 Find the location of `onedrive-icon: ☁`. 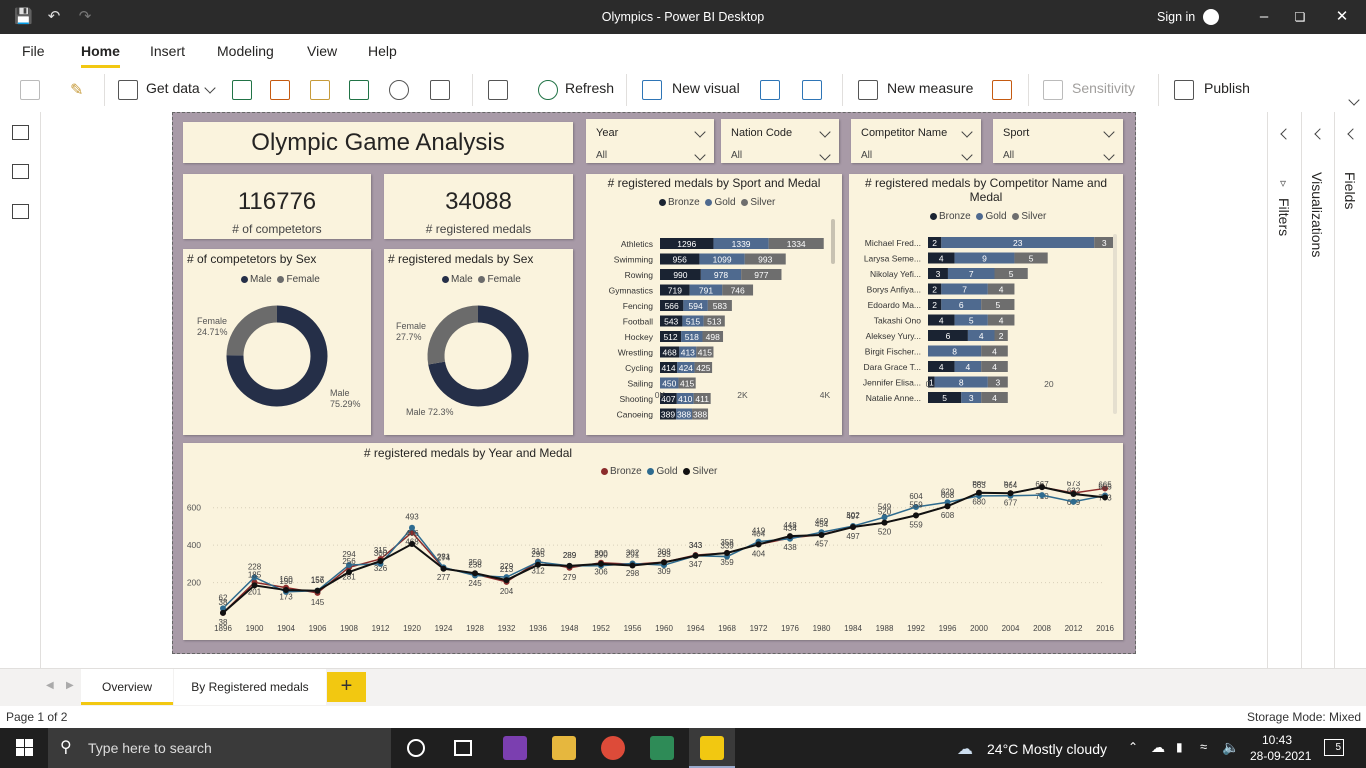

onedrive-icon: ☁ is located at coordinates (1158, 747).